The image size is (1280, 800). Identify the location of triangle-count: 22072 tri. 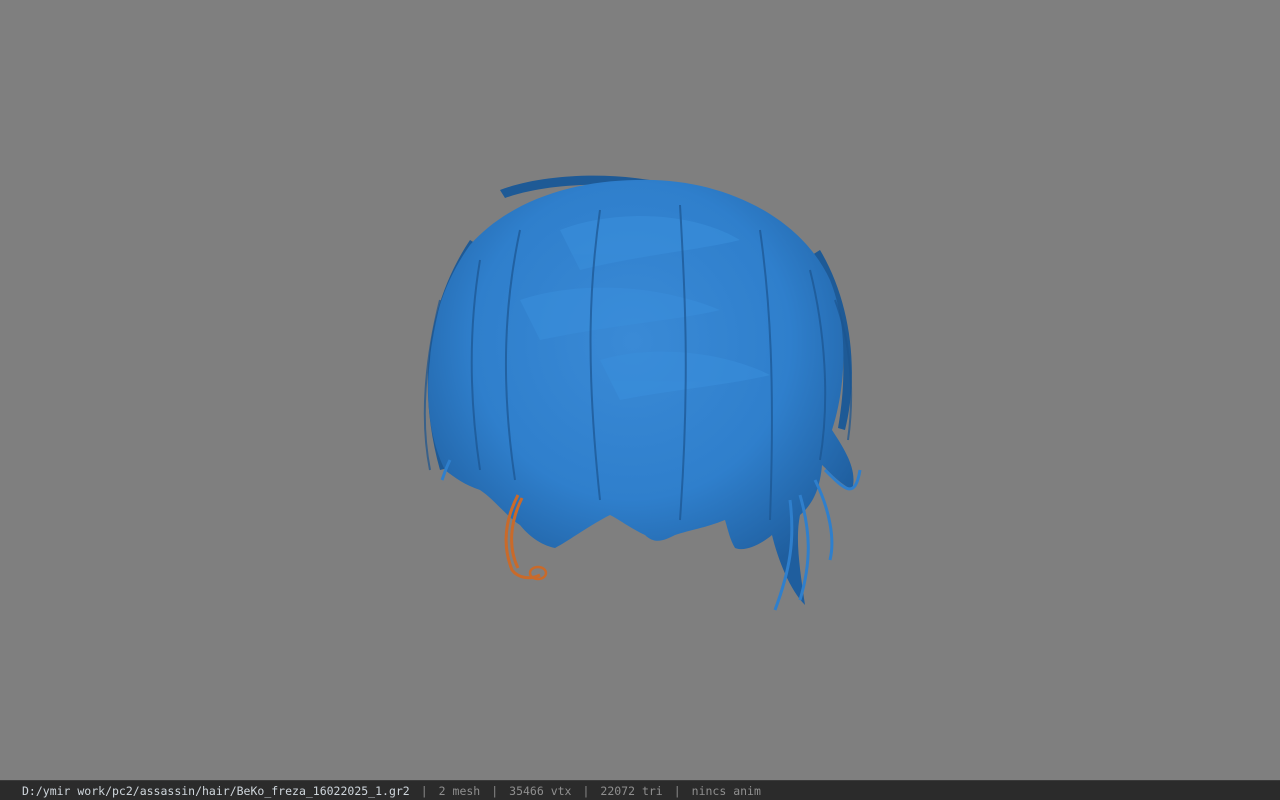
(631, 790).